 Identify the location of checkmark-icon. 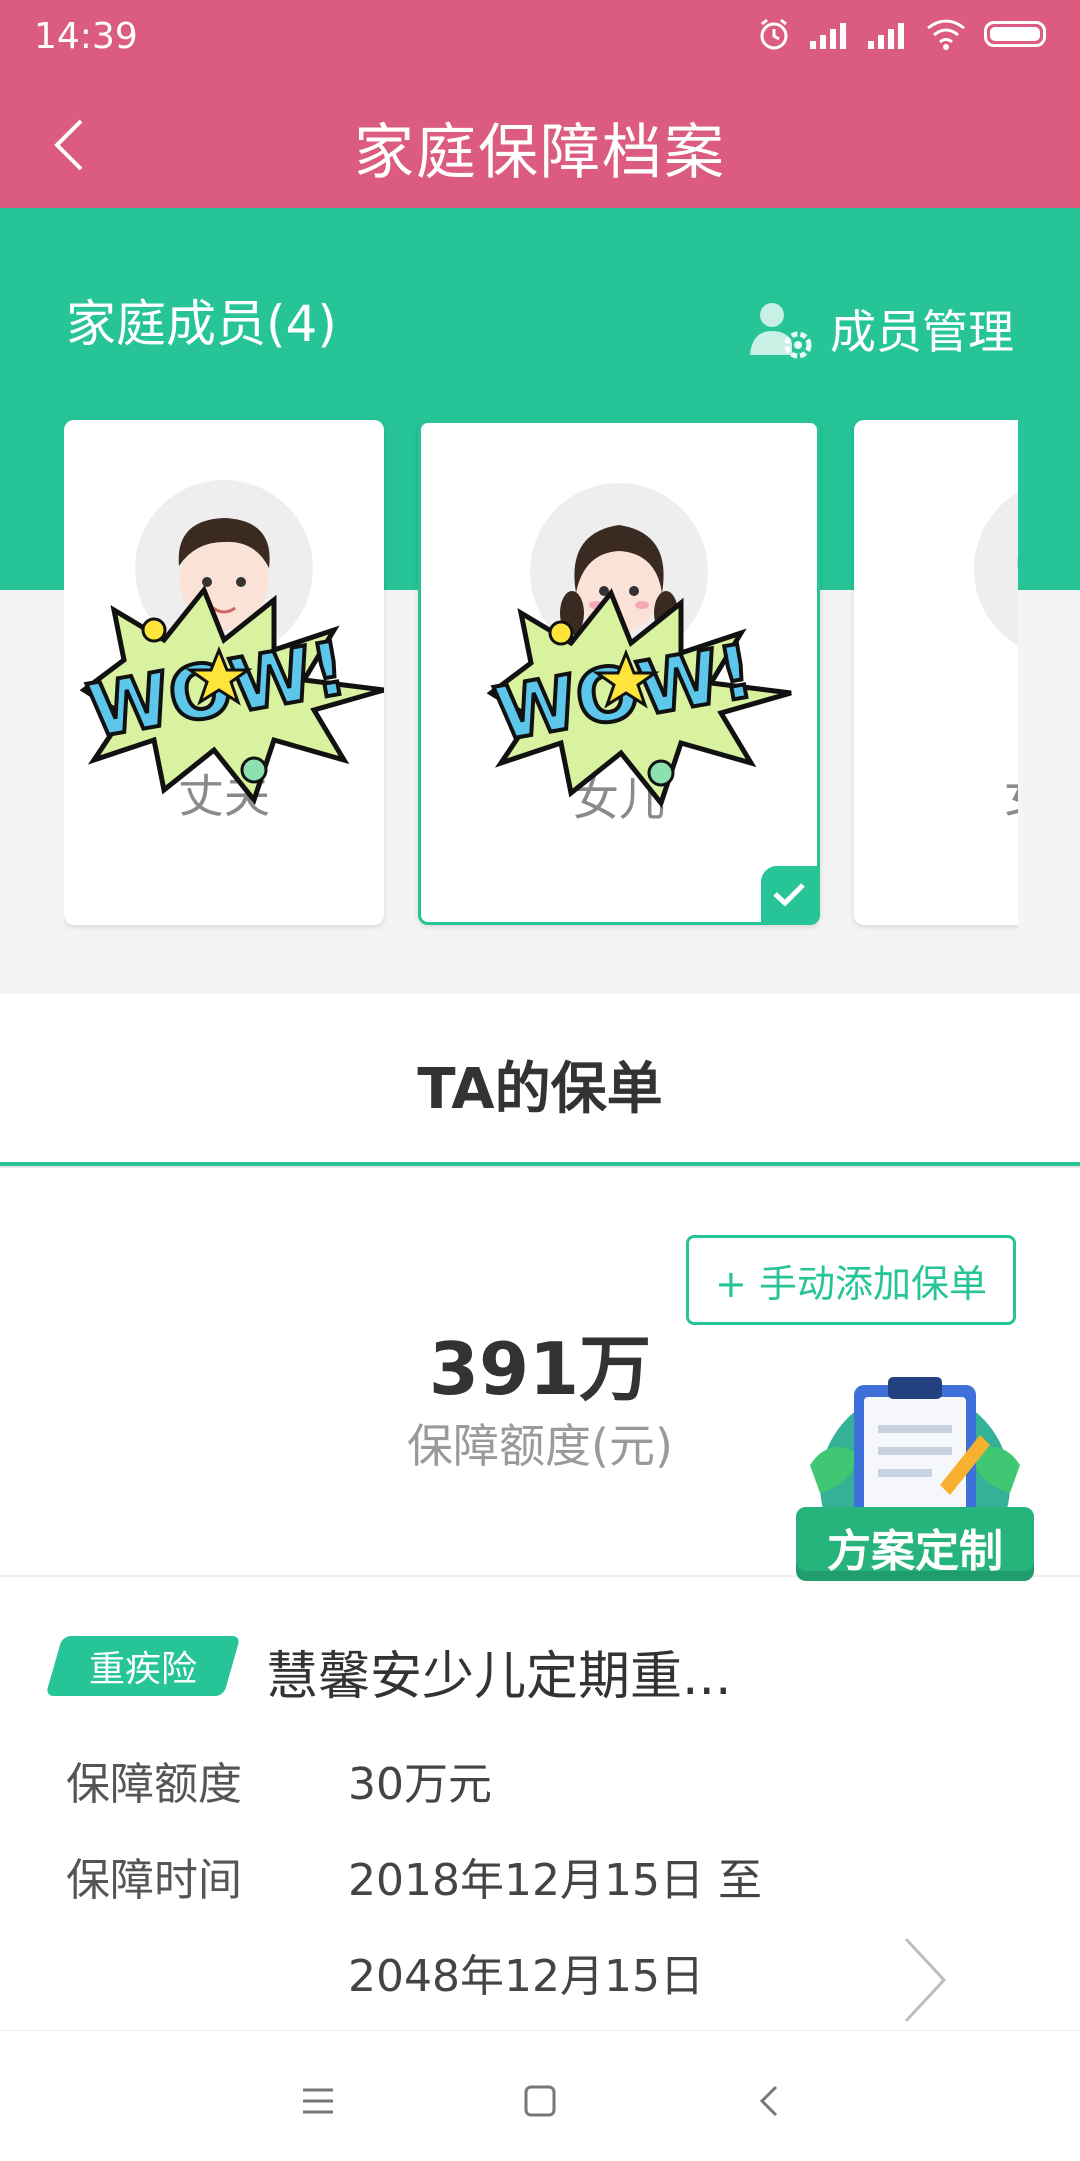
(789, 895).